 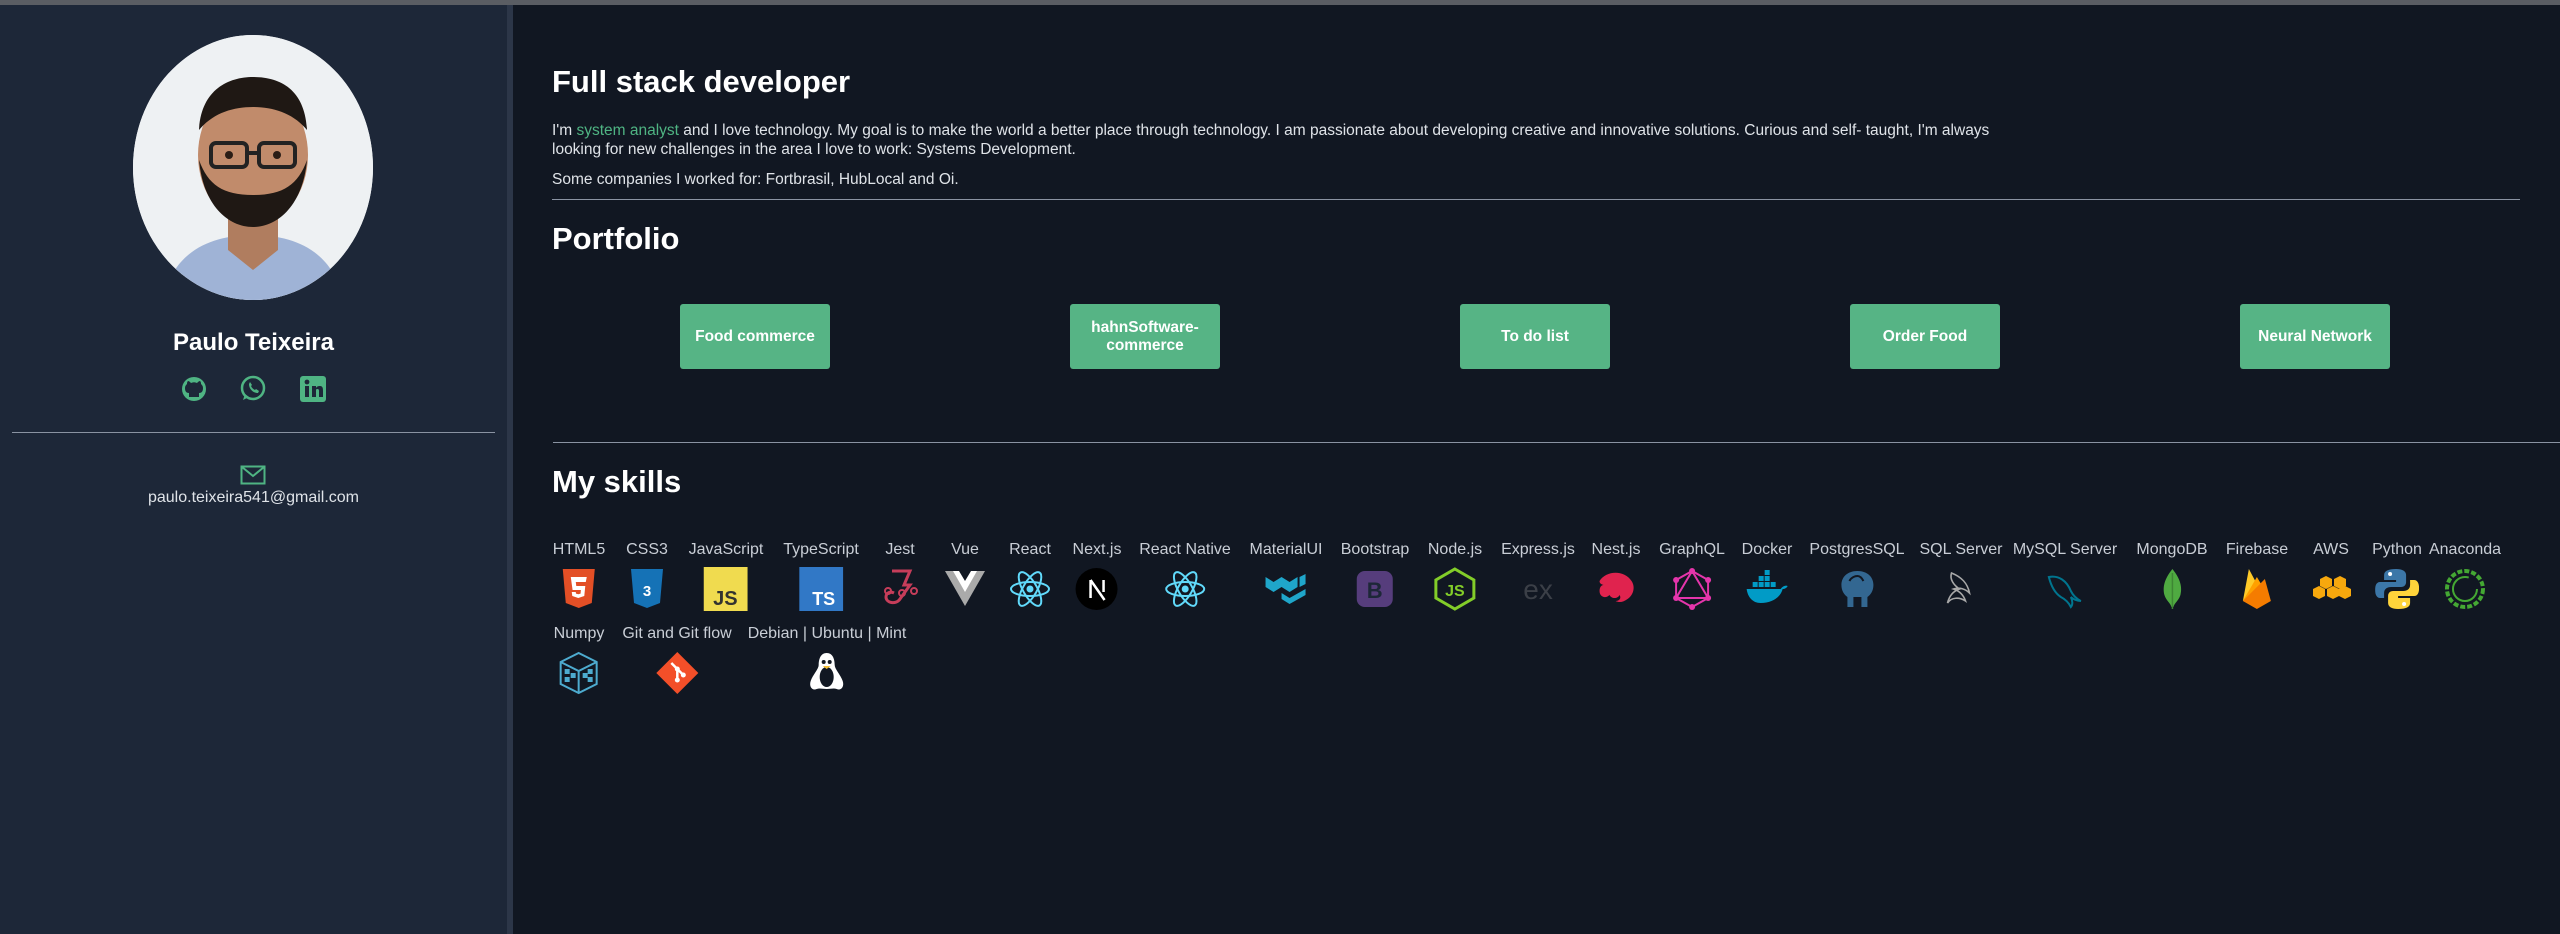 I want to click on sidebar-divider, so click(x=253, y=432).